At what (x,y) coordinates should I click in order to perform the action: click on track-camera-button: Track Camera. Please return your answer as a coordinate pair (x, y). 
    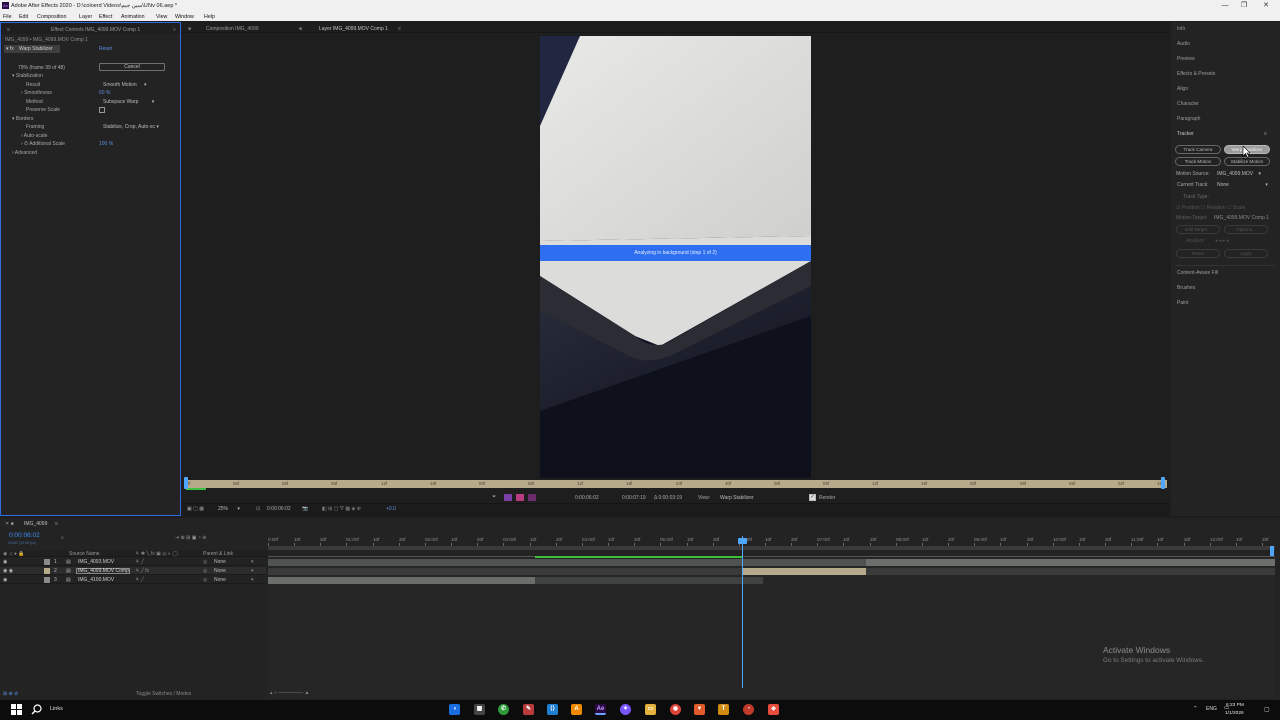
    Looking at the image, I should click on (1198, 149).